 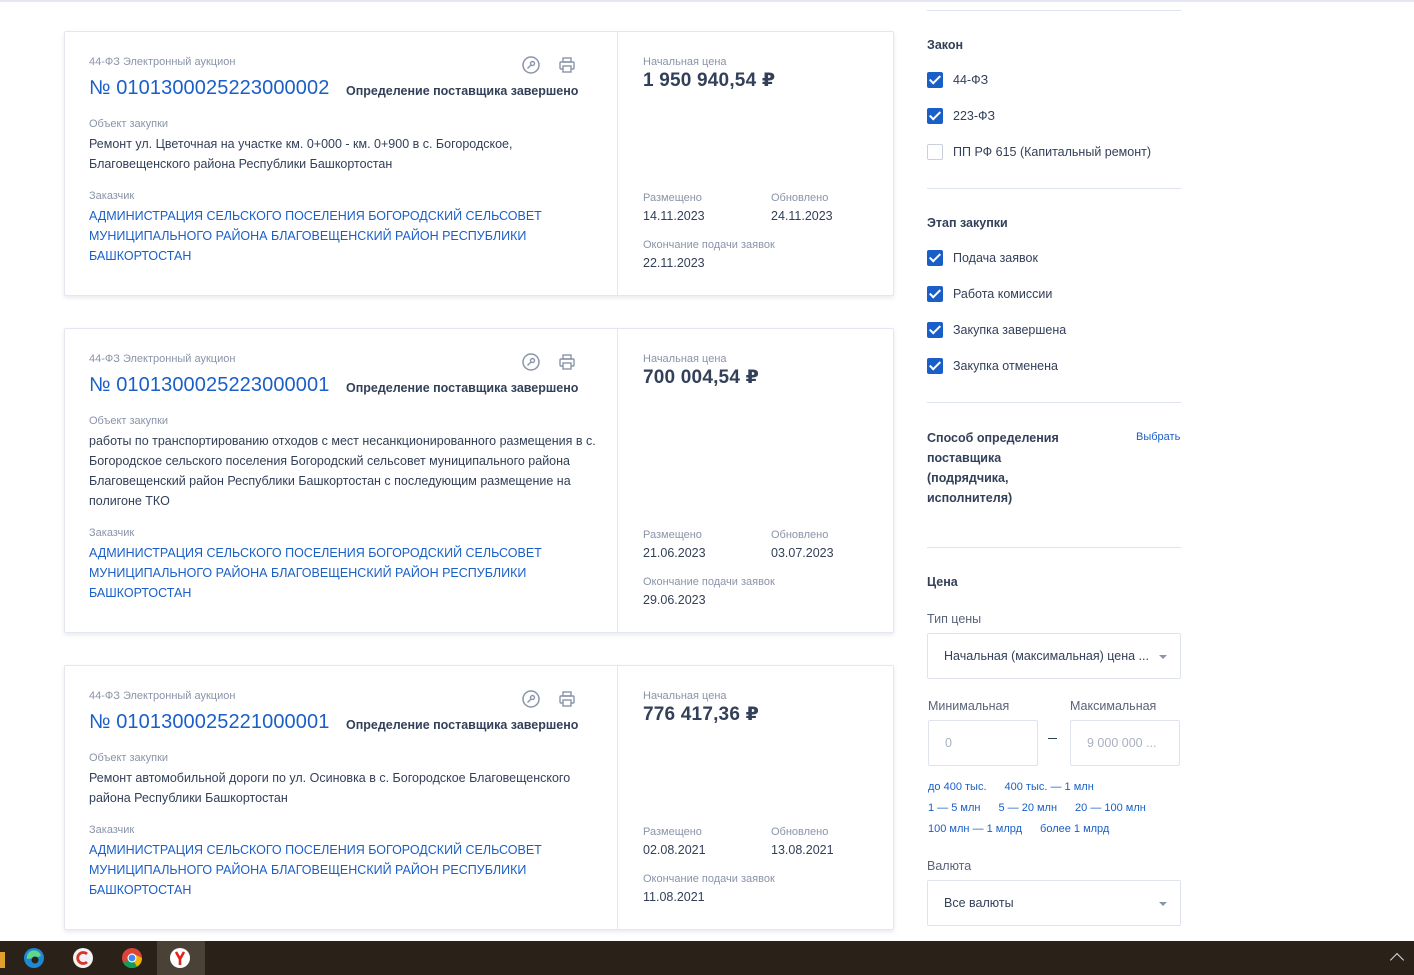 What do you see at coordinates (1110, 808) in the screenshot?
I see `price-chip: 20 — 100 млн` at bounding box center [1110, 808].